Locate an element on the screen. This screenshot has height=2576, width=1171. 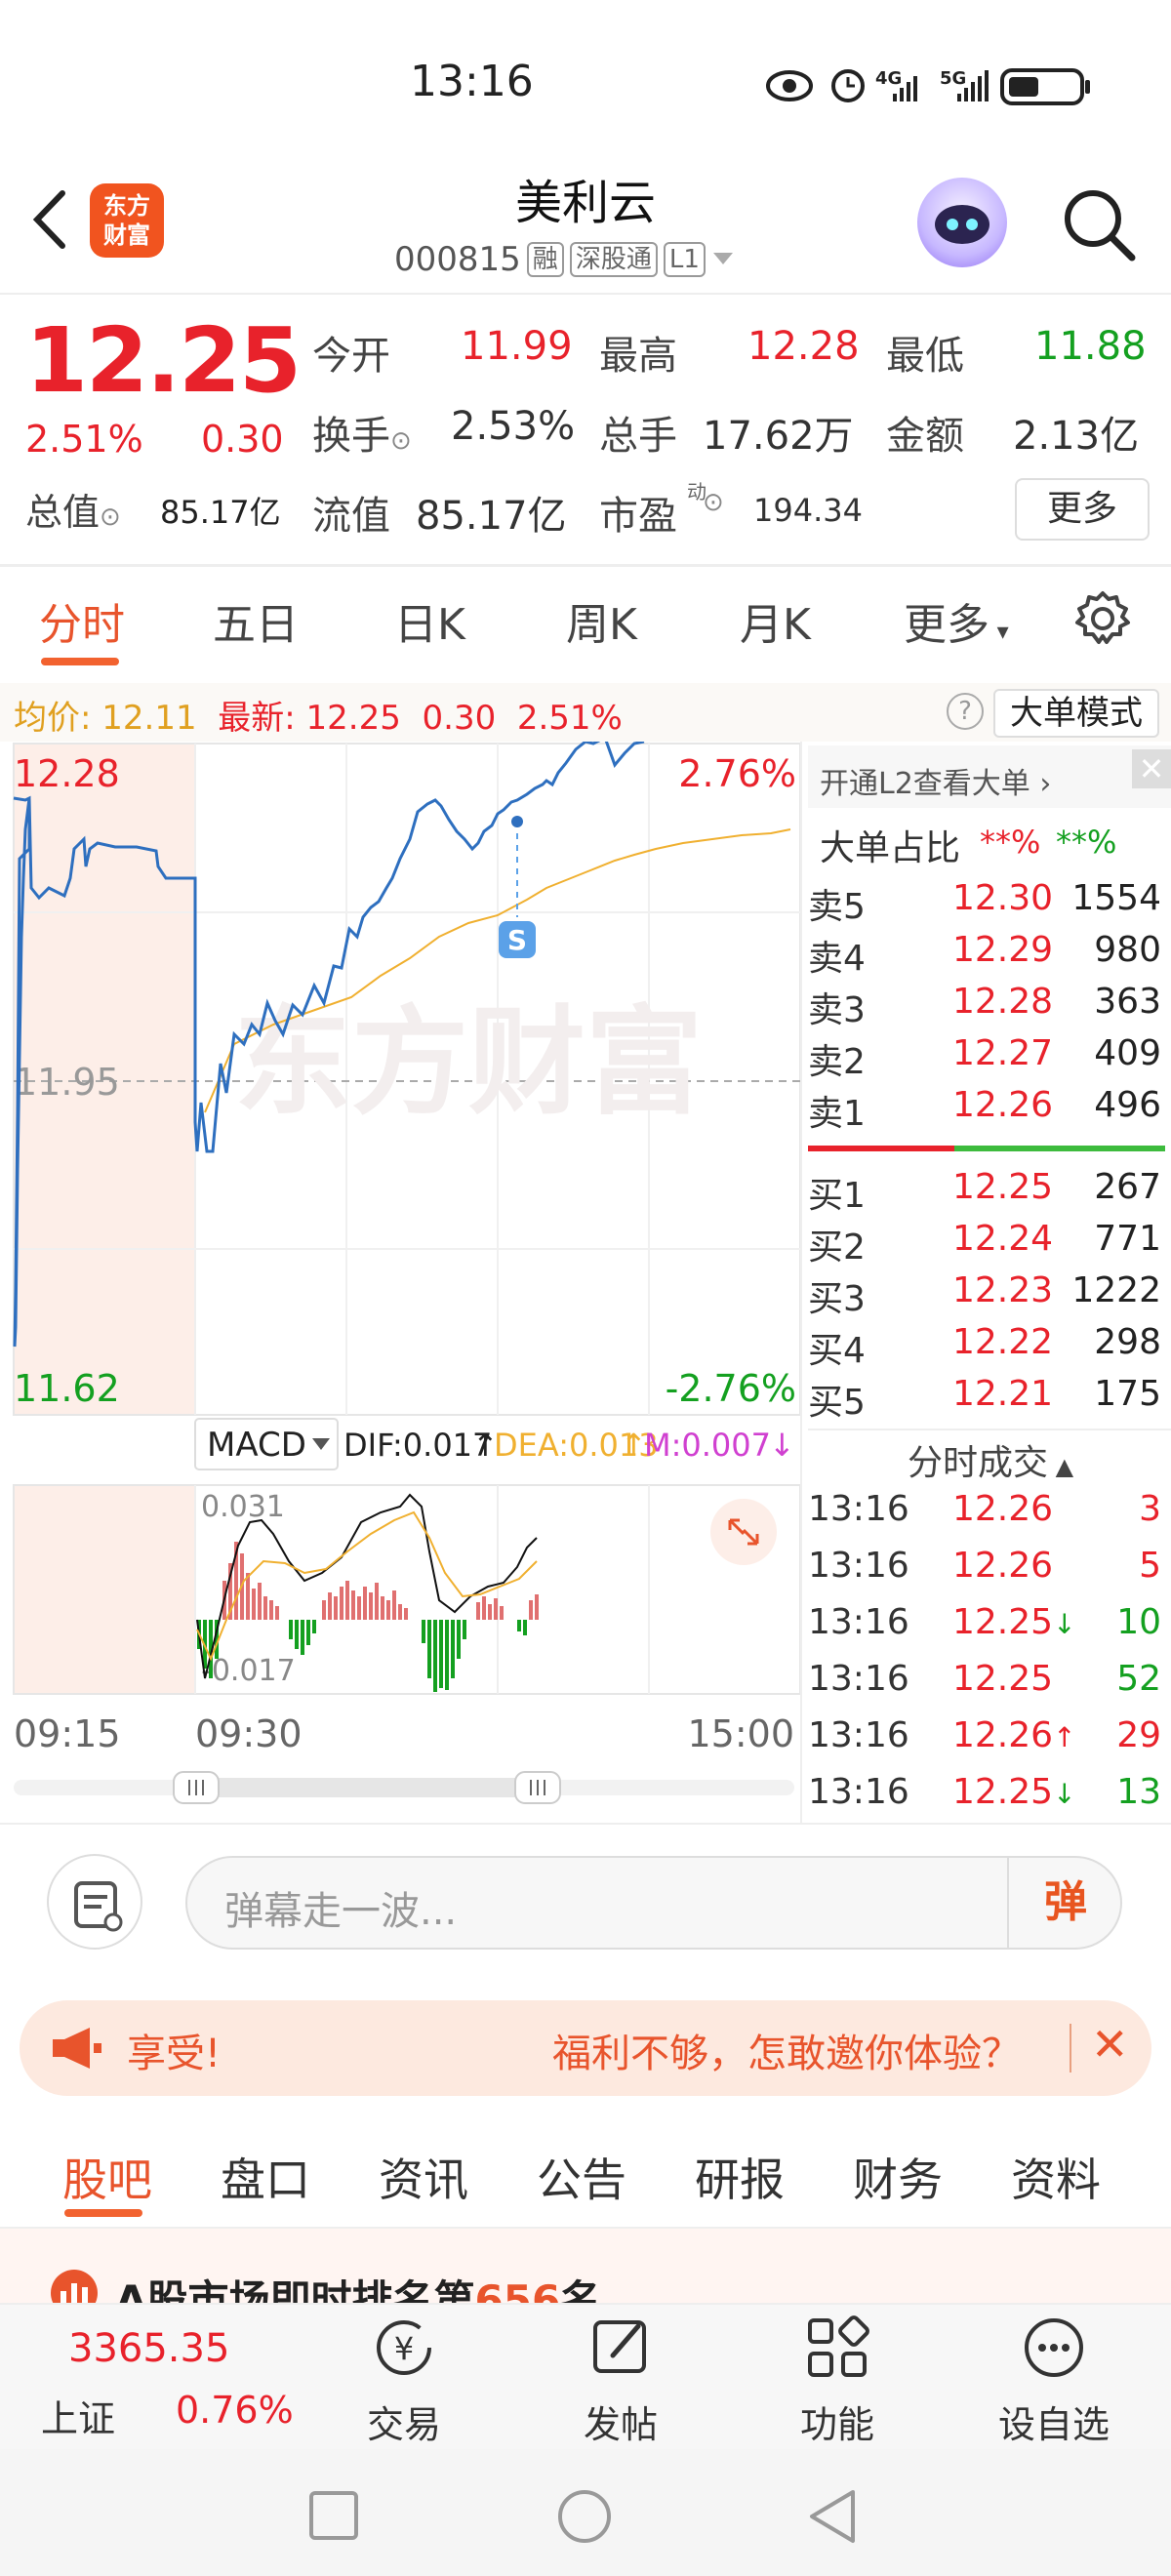
l2-link-bar: 开通L2查看大单 › ✕ is located at coordinates (989, 776).